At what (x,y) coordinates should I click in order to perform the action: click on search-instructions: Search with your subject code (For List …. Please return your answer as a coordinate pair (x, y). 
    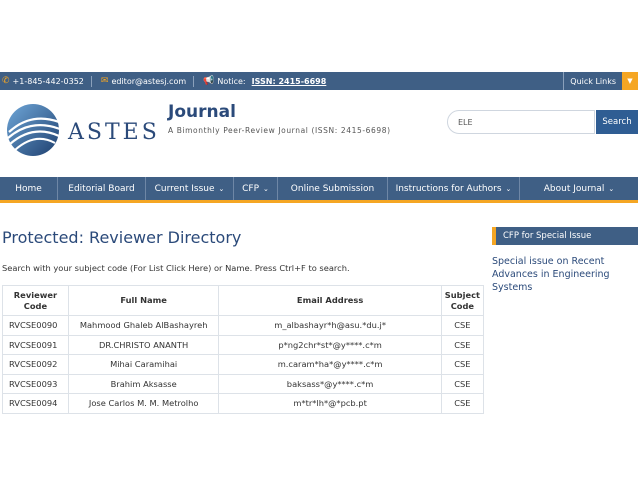
    Looking at the image, I should click on (176, 268).